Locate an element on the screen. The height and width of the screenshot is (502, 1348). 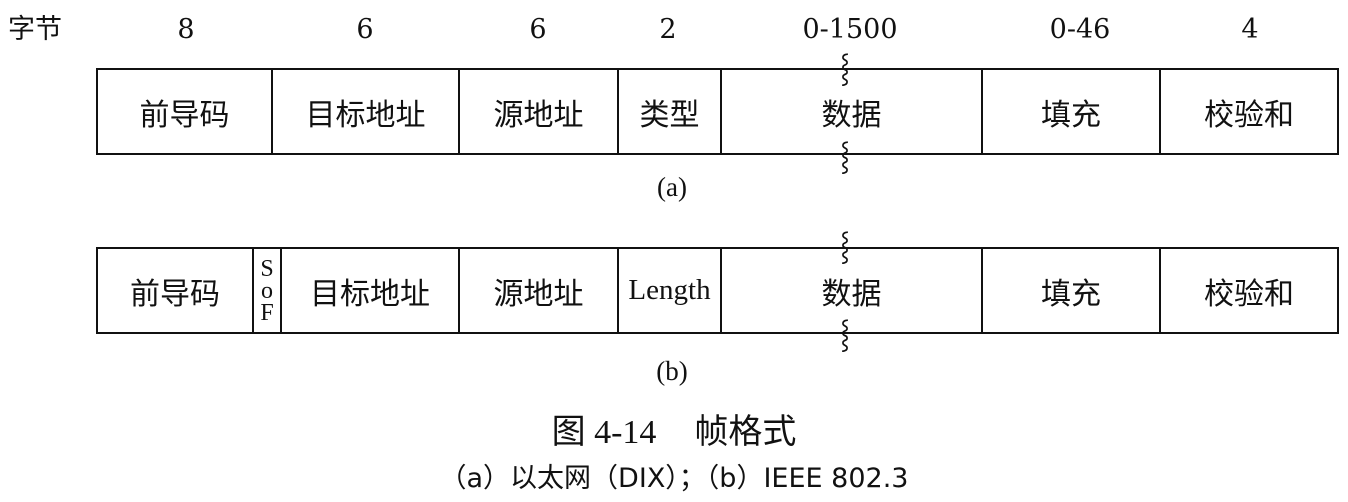
figure-caption: （a）以太网（DIX）；（b）IEEE 802.3 is located at coordinates (674, 478).